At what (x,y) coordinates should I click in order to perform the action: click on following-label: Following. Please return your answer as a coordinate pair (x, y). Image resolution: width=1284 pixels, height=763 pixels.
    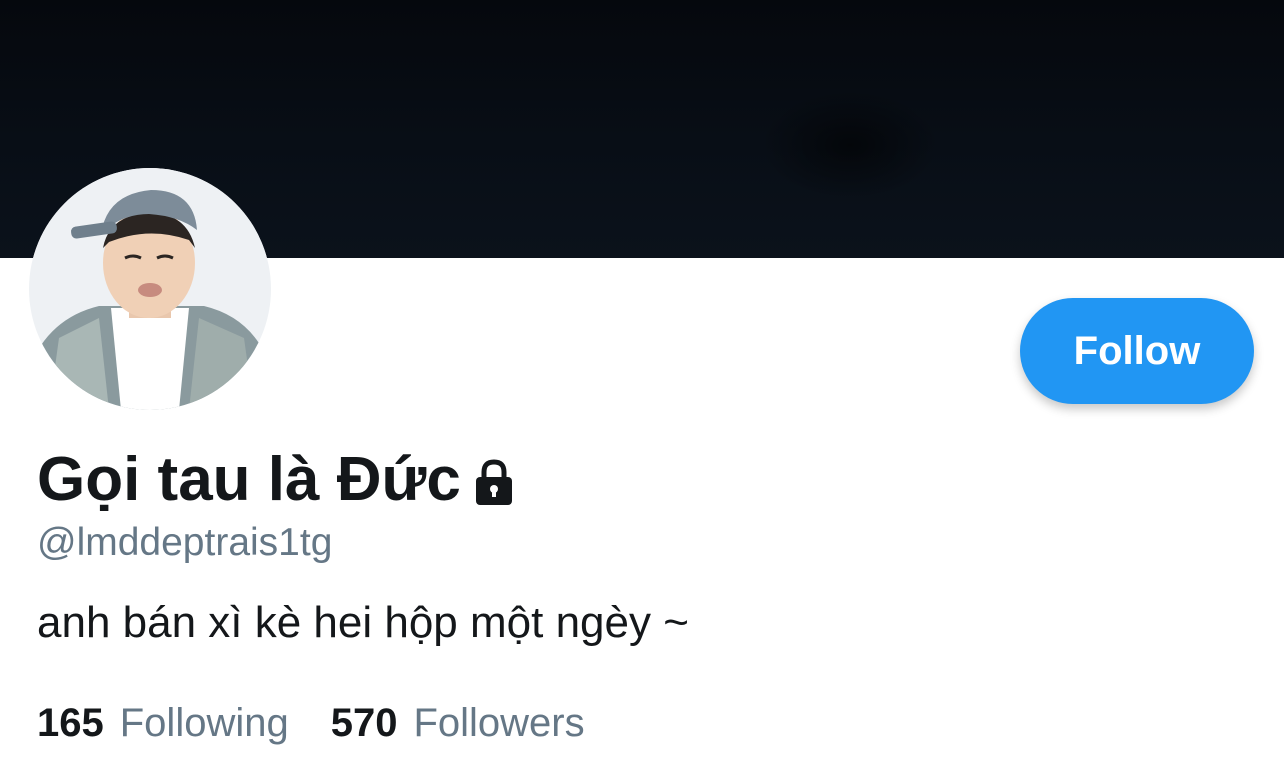
    Looking at the image, I should click on (204, 723).